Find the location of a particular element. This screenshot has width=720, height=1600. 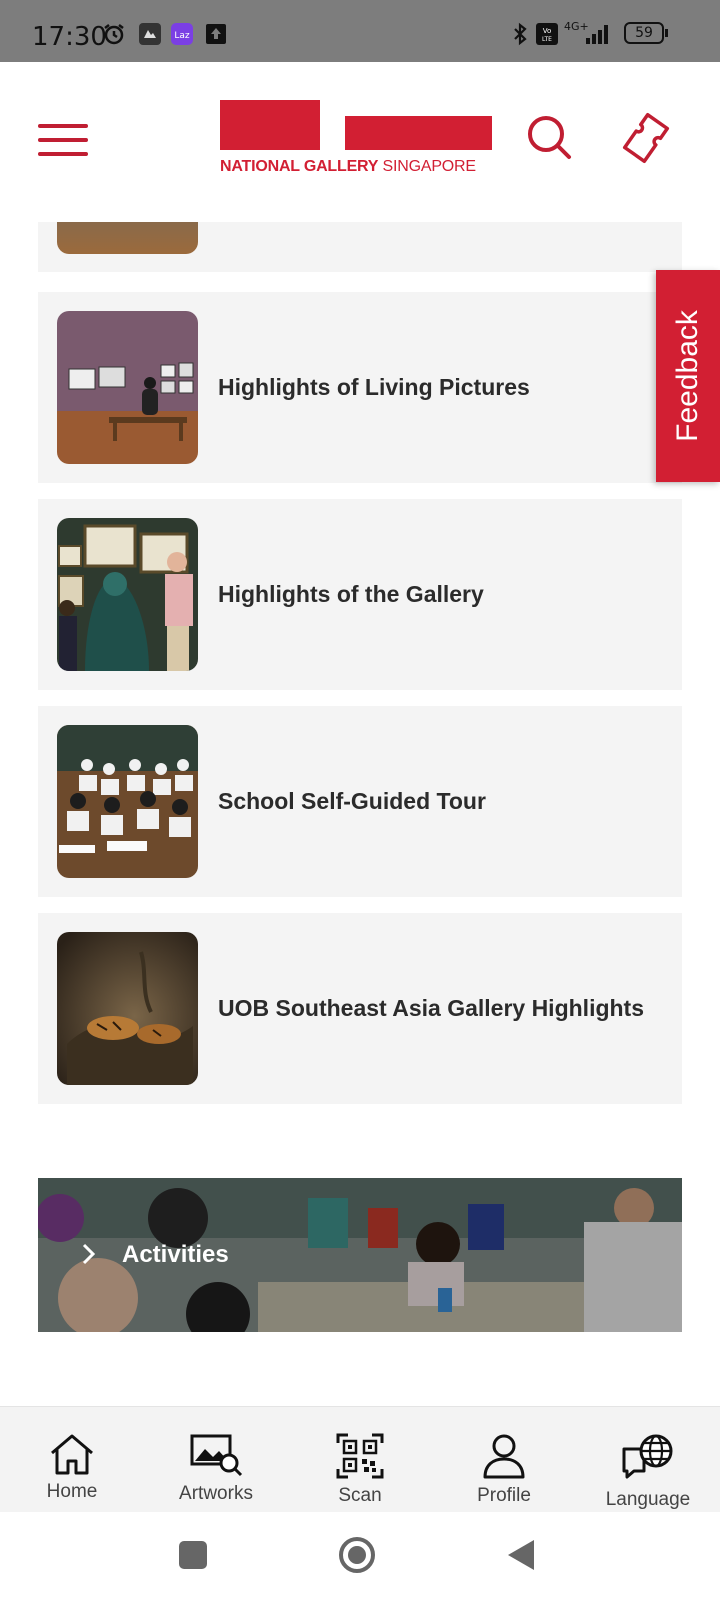

search-icon is located at coordinates (549, 137).